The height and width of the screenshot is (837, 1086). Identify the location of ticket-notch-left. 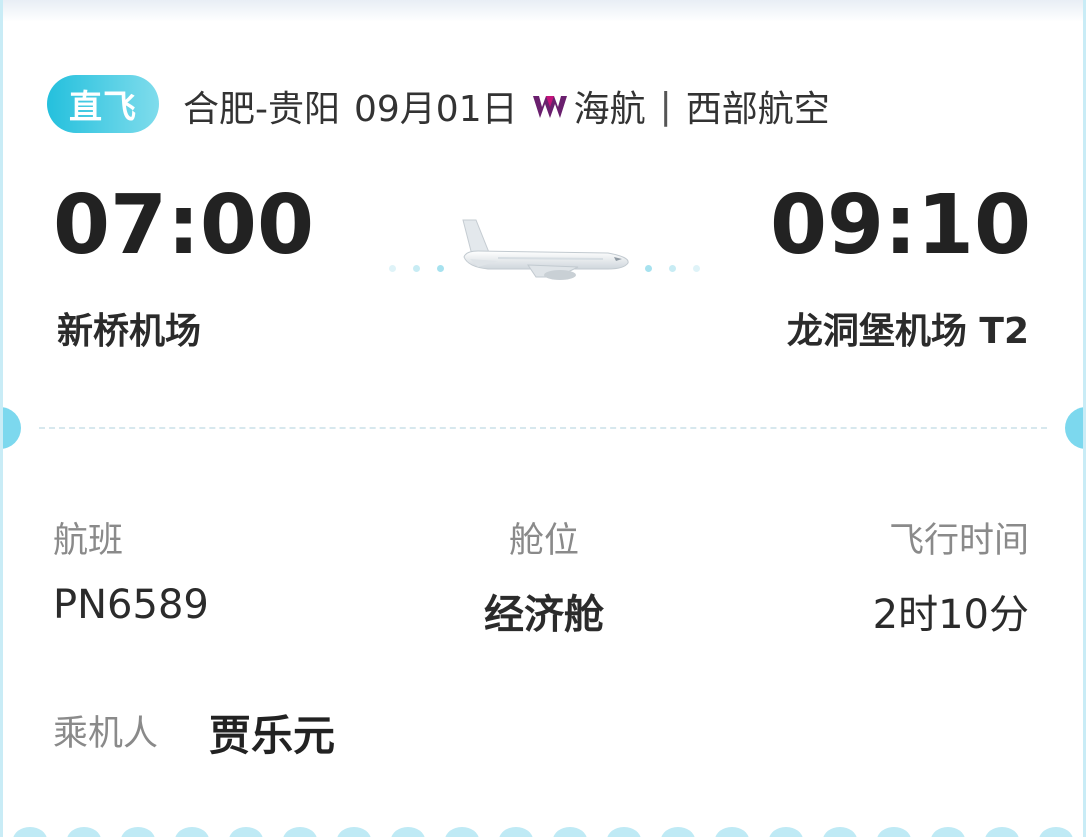
(12, 428).